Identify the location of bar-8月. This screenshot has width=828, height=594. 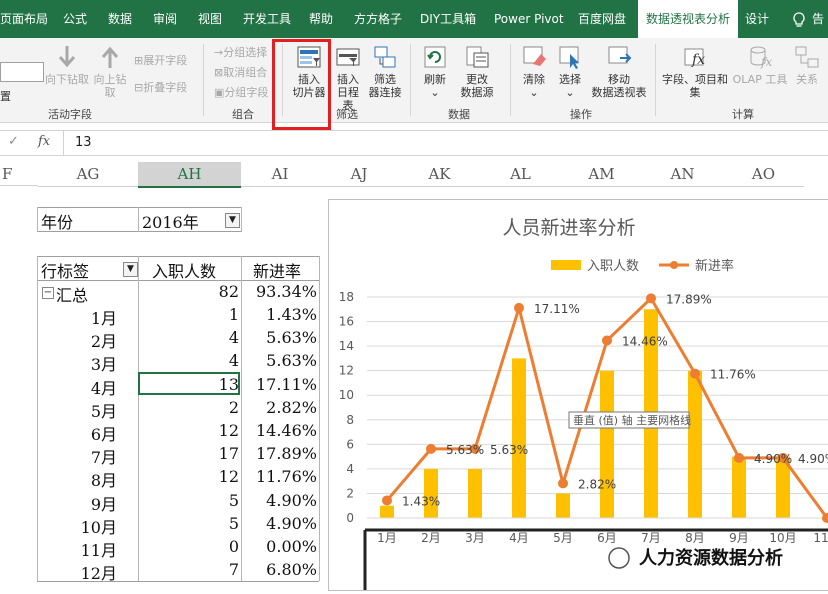
(695, 444).